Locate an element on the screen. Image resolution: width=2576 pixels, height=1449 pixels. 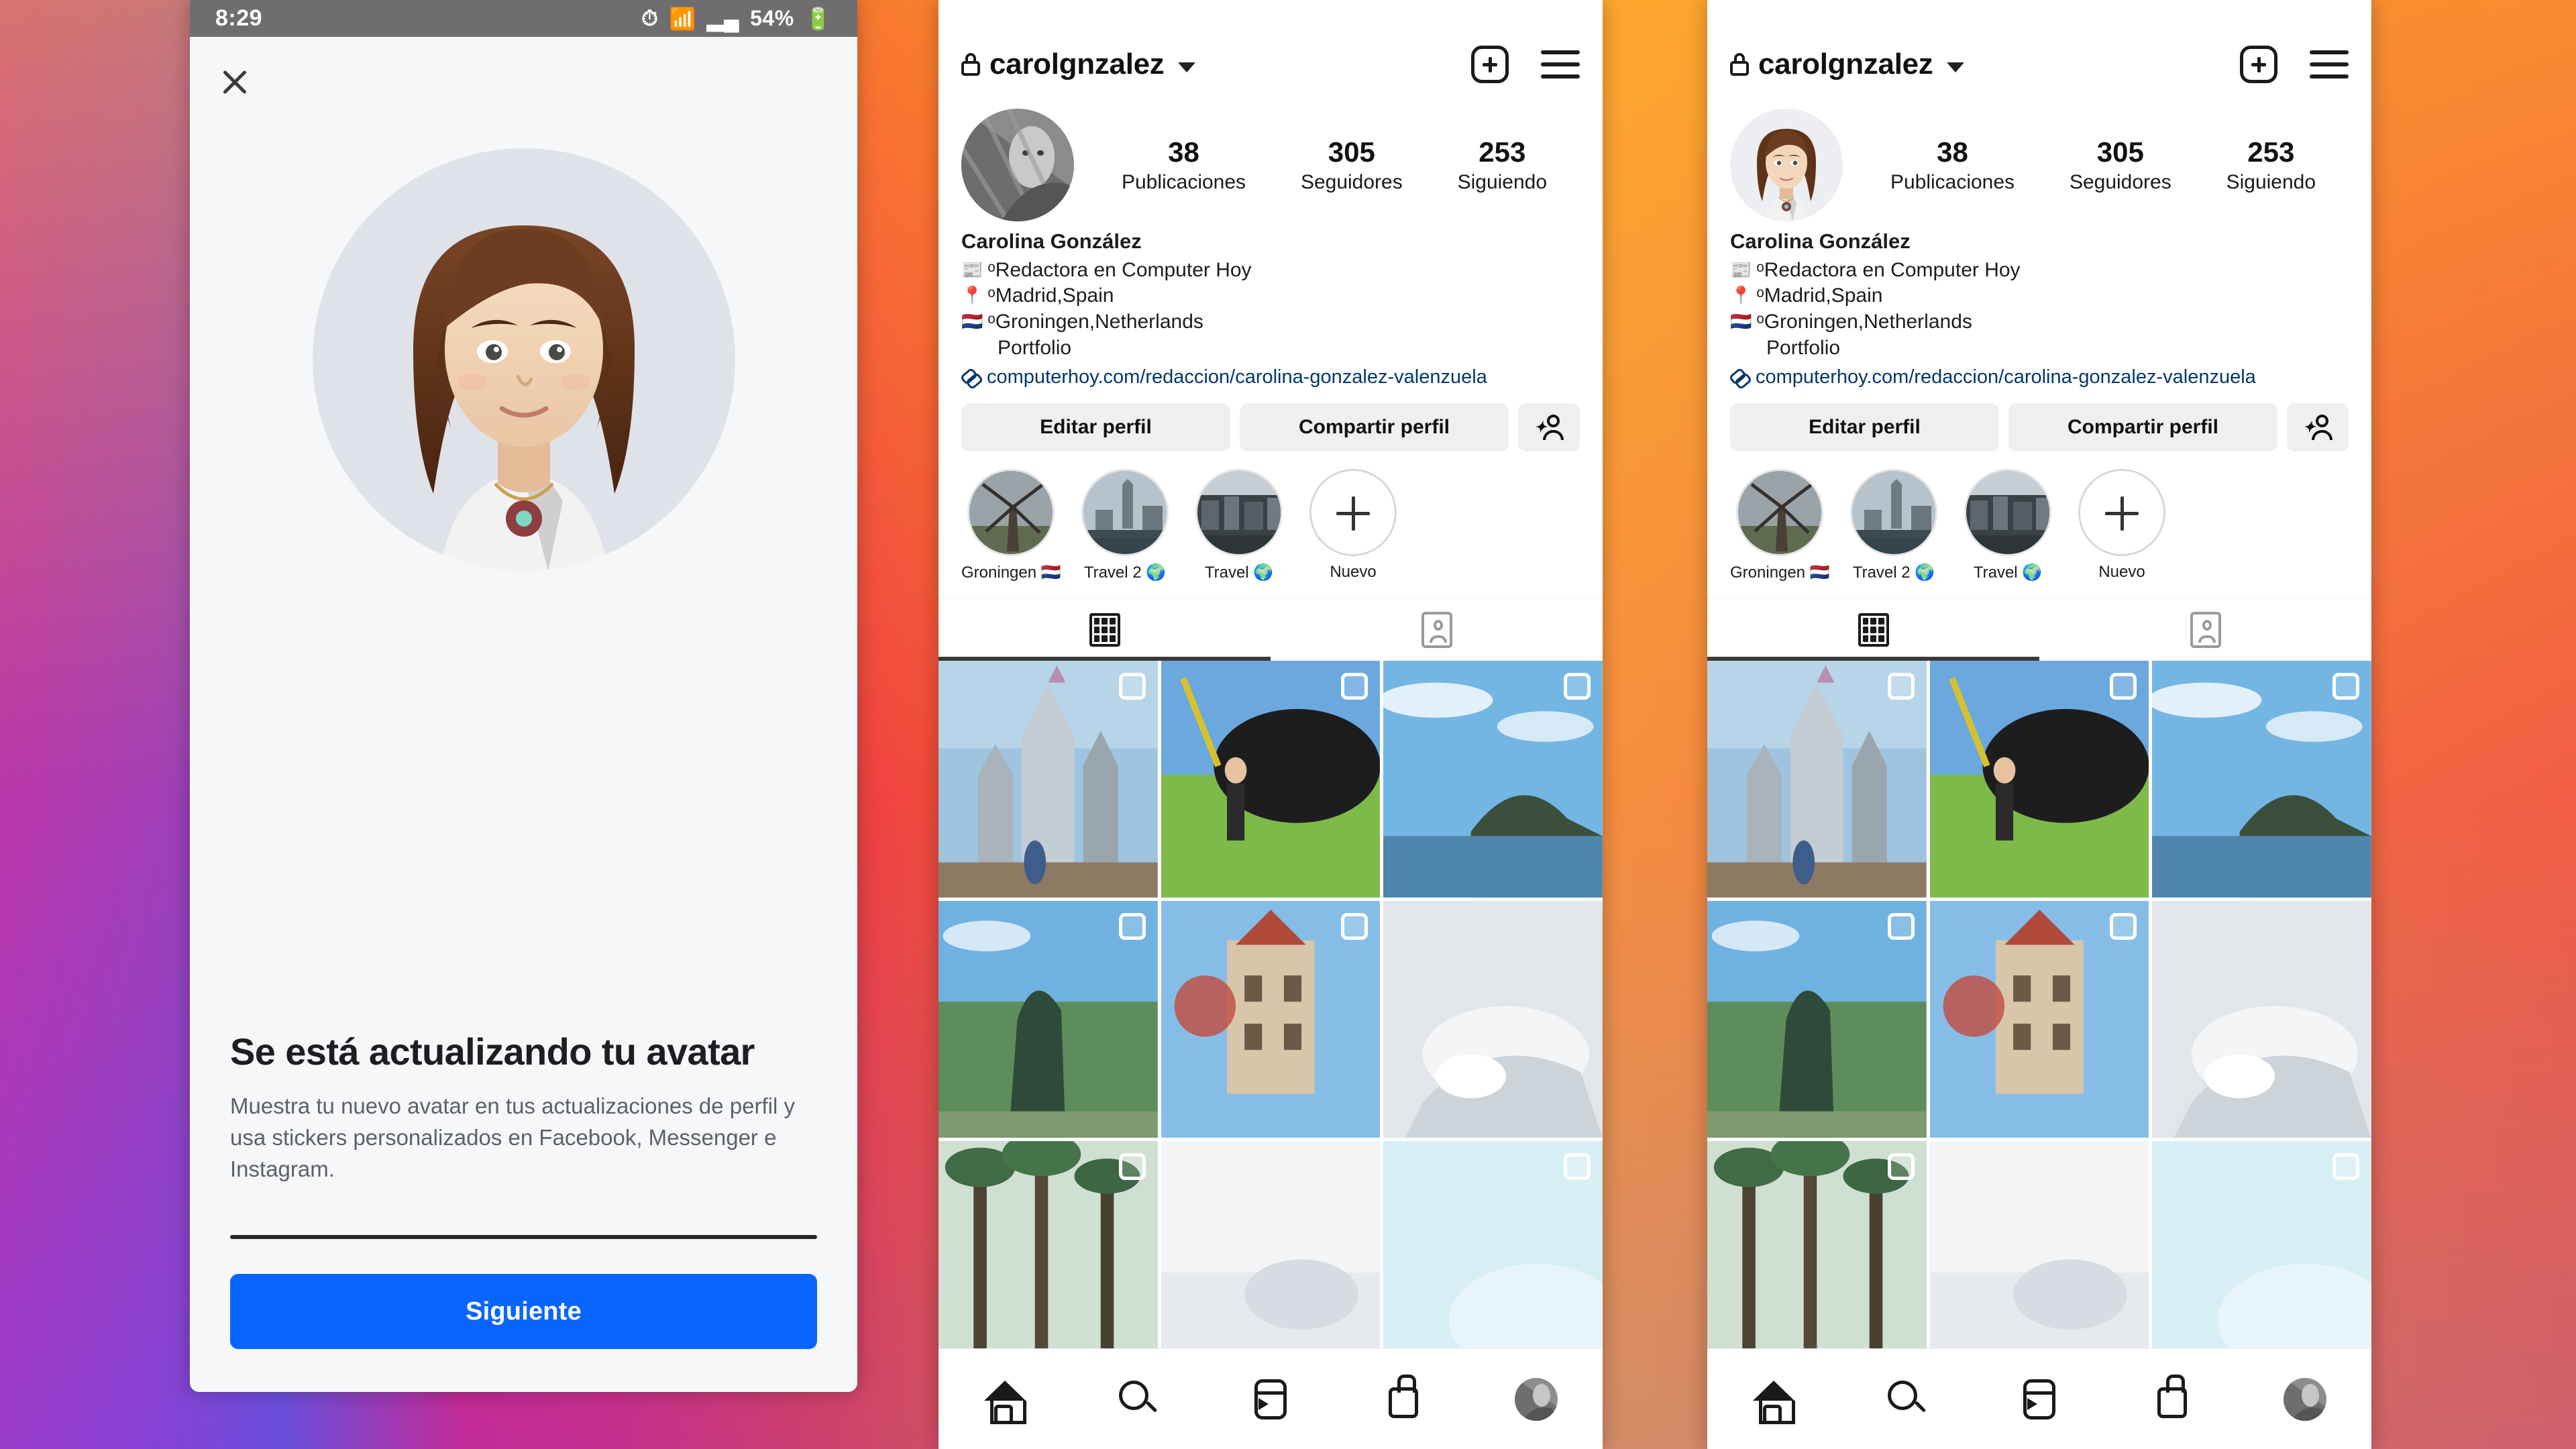
bio-portfolio-text: Portfolio is located at coordinates (1803, 348).